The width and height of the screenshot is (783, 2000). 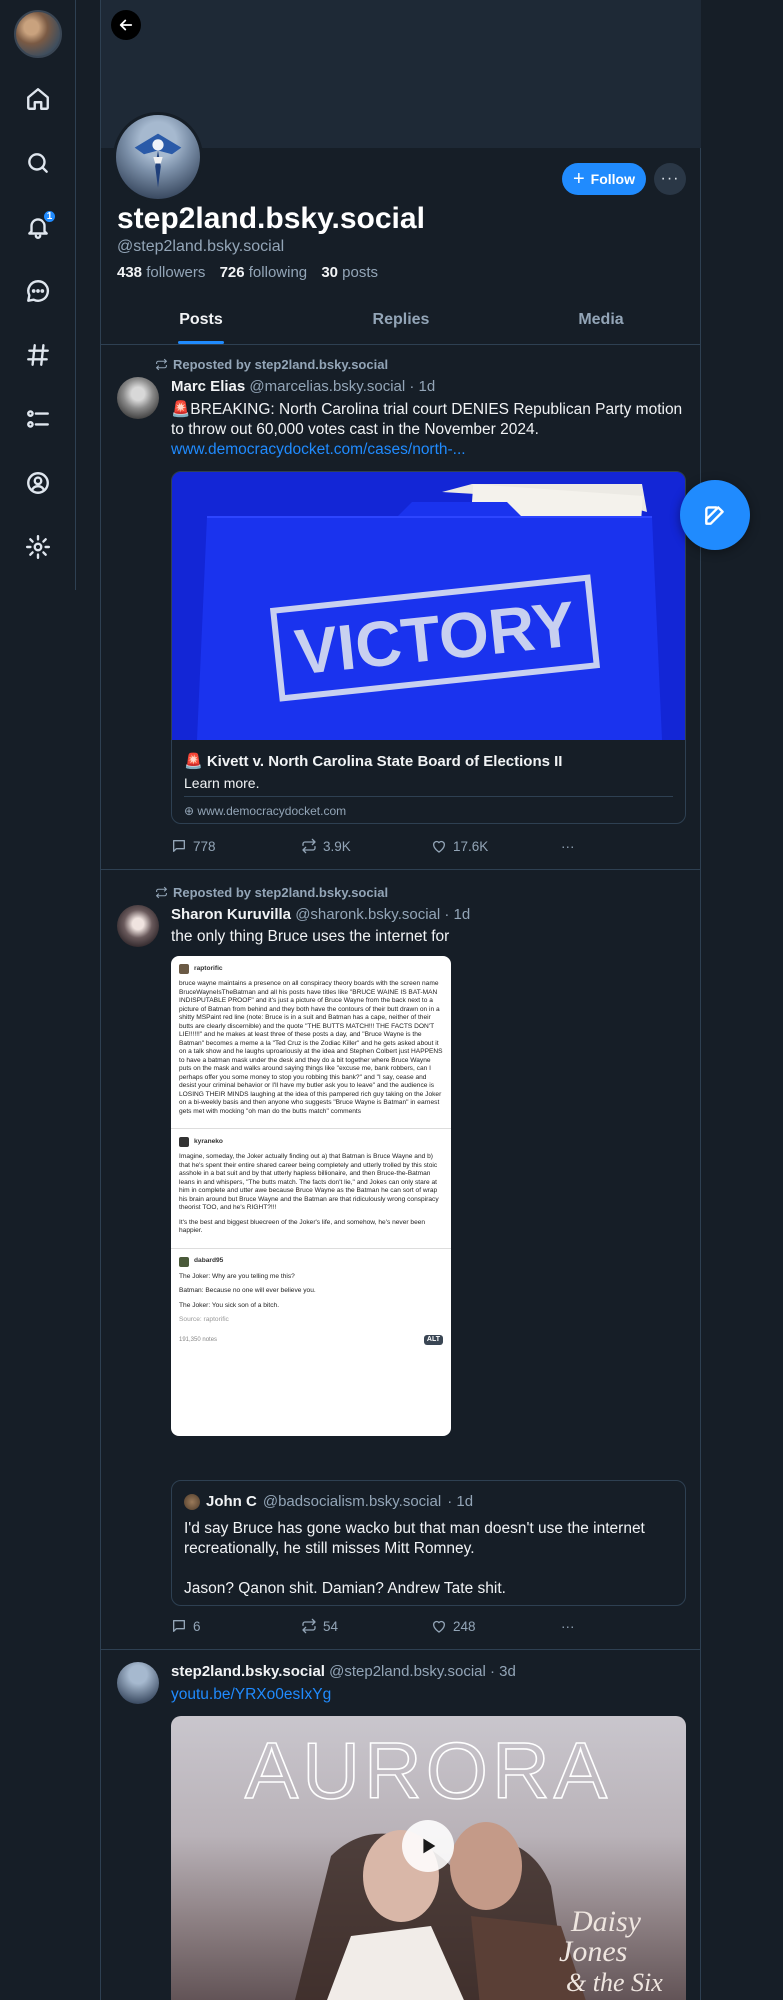 I want to click on posts-stat: 30 posts, so click(x=350, y=272).